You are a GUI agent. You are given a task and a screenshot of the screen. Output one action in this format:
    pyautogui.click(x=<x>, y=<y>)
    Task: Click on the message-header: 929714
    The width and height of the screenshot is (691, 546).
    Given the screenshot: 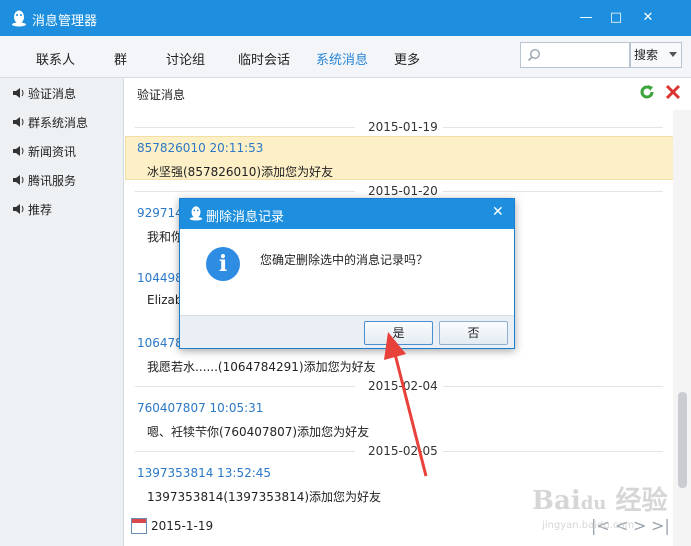 What is the action you would take?
    pyautogui.click(x=160, y=213)
    